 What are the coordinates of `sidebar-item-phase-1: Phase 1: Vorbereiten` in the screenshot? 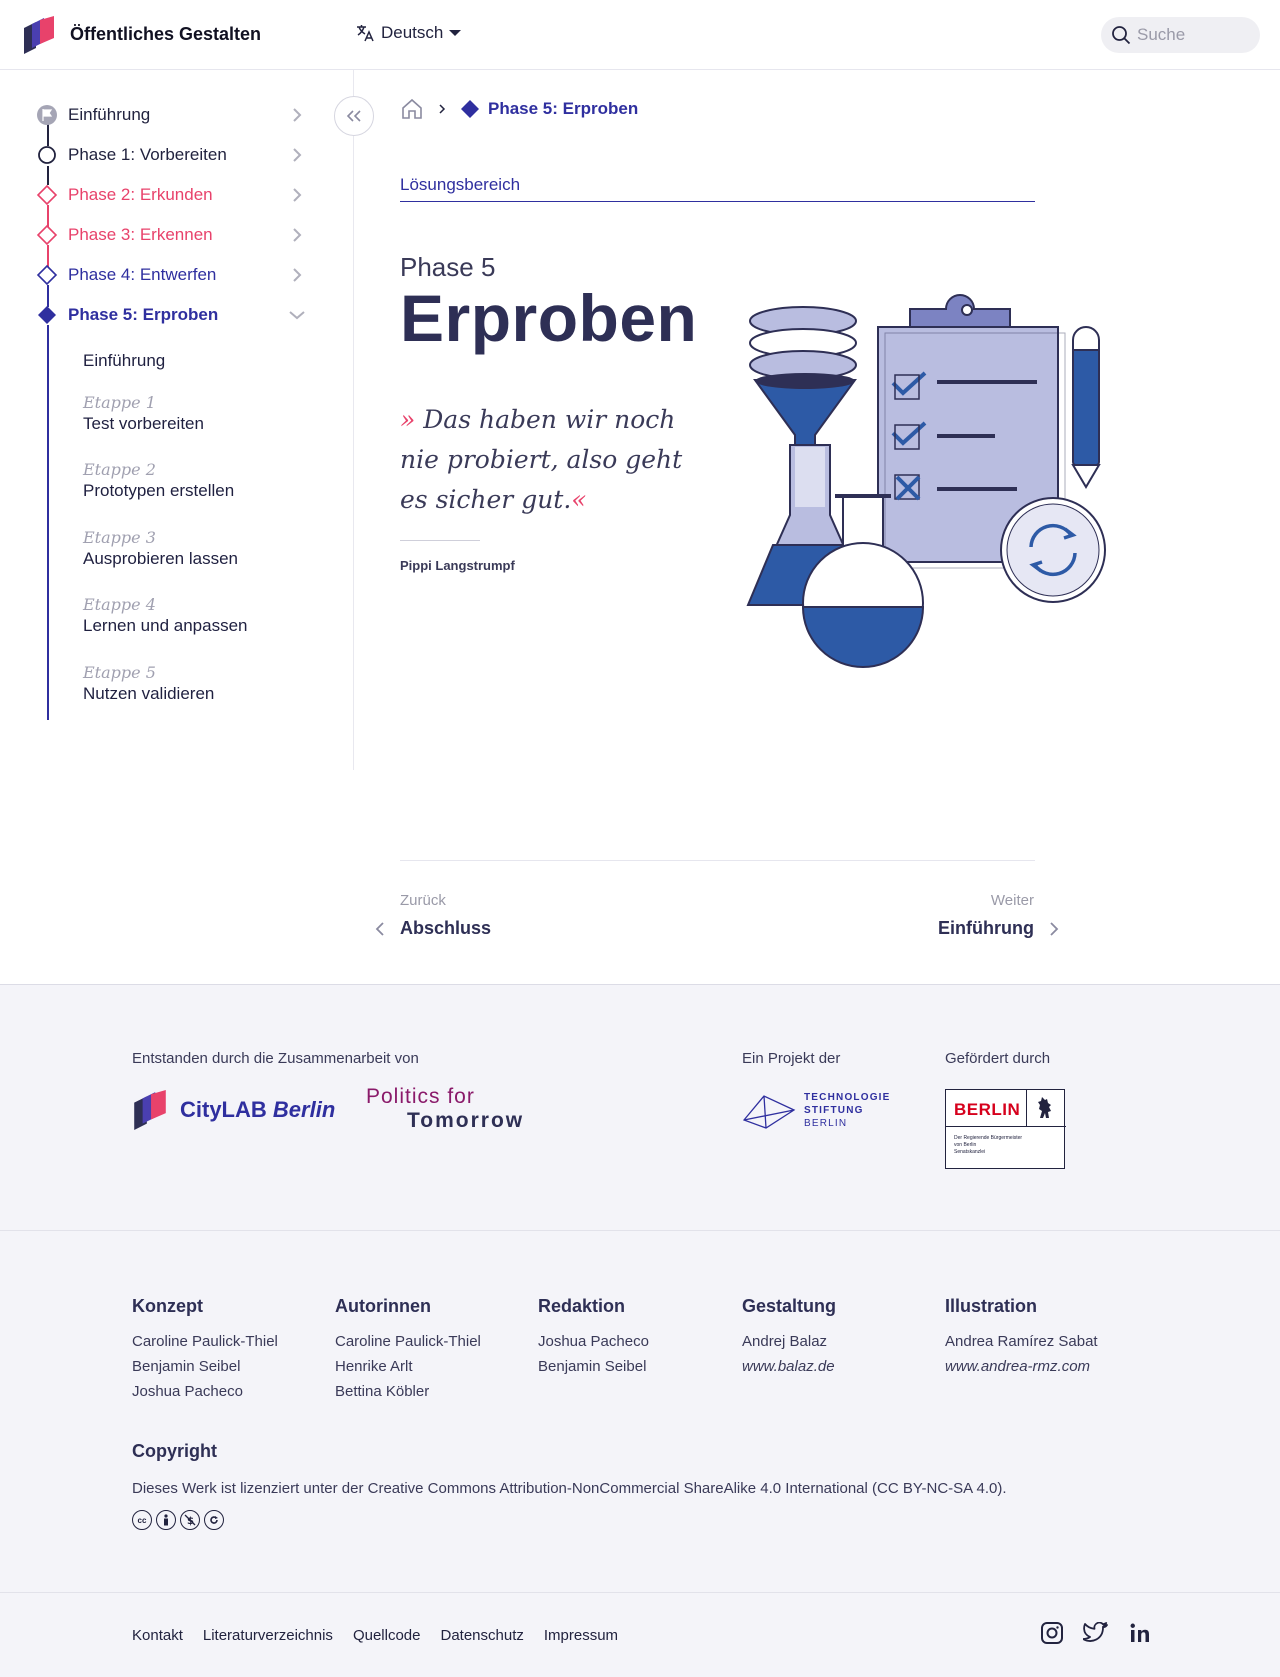 It's located at (171, 155).